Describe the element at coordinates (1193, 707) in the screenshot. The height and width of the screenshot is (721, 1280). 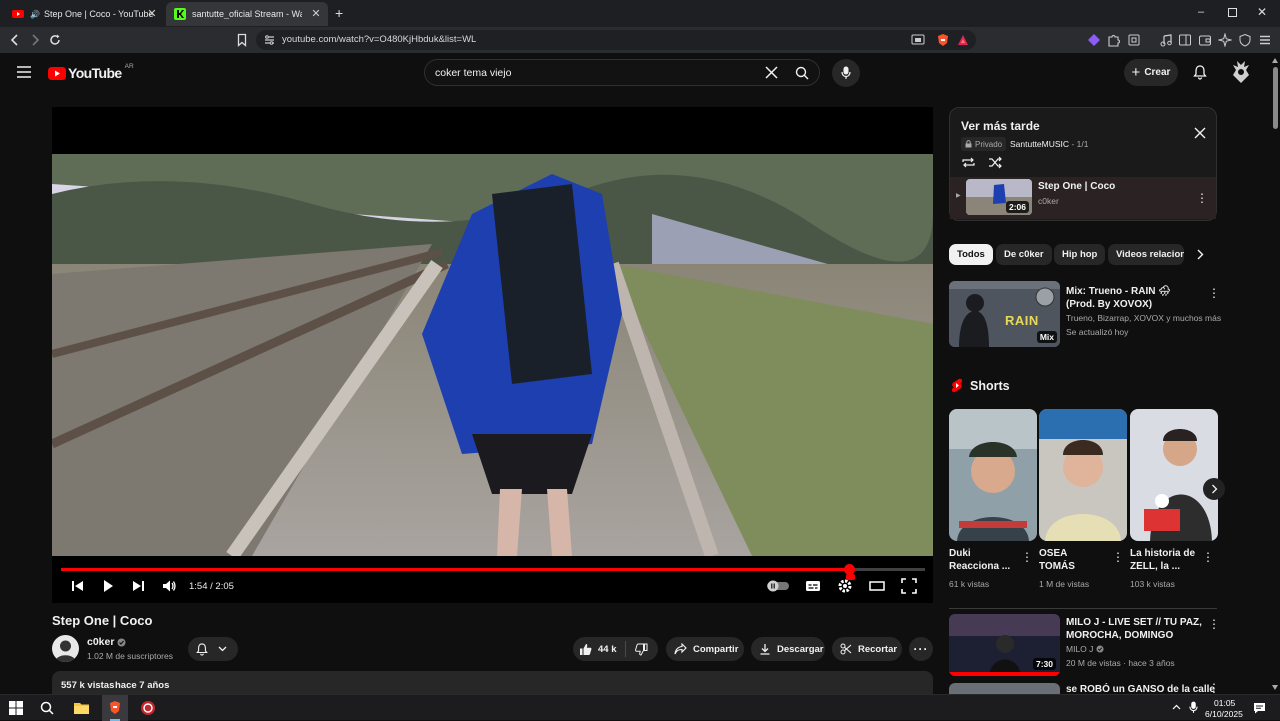
I see `microphone-tray-icon` at that location.